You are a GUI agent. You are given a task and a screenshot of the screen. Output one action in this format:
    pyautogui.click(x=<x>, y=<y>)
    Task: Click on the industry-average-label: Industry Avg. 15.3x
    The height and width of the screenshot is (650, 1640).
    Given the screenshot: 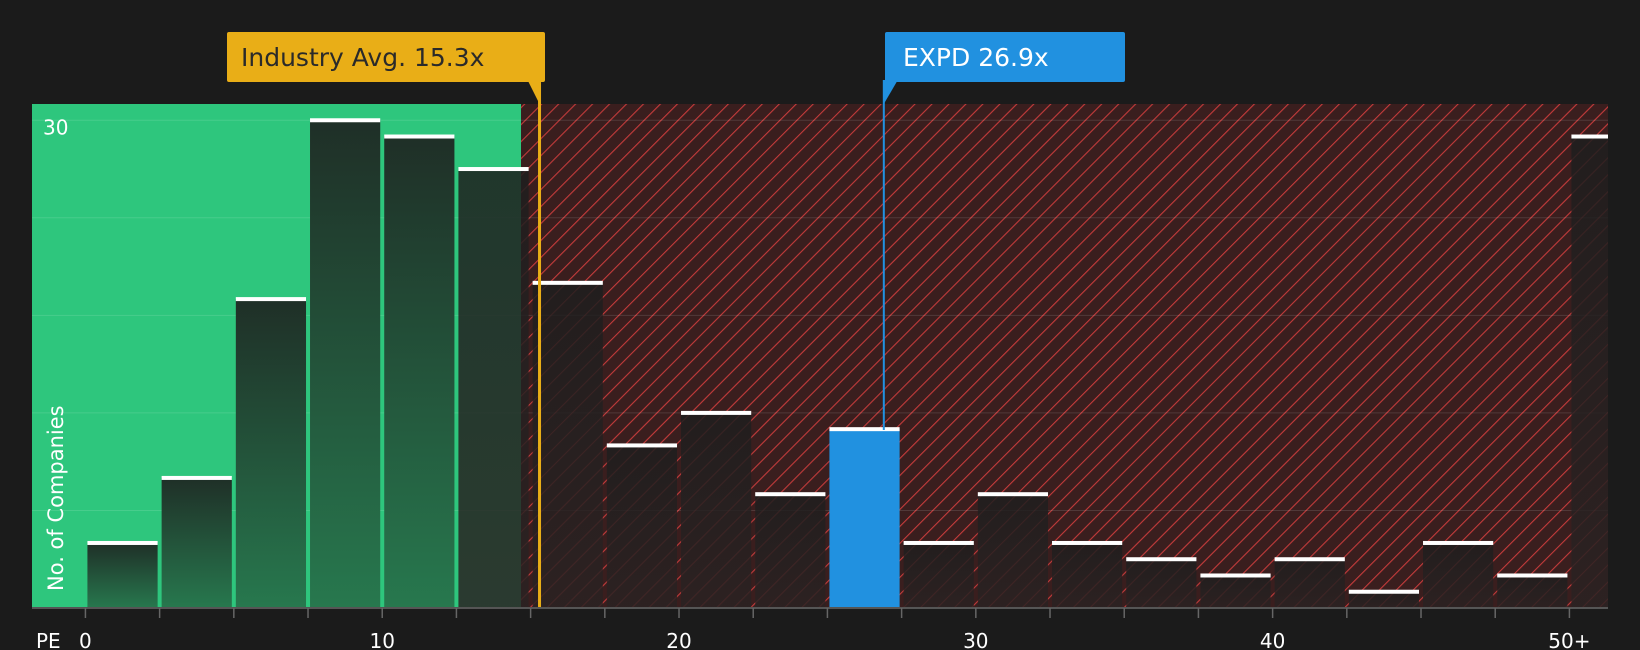 What is the action you would take?
    pyautogui.click(x=363, y=57)
    